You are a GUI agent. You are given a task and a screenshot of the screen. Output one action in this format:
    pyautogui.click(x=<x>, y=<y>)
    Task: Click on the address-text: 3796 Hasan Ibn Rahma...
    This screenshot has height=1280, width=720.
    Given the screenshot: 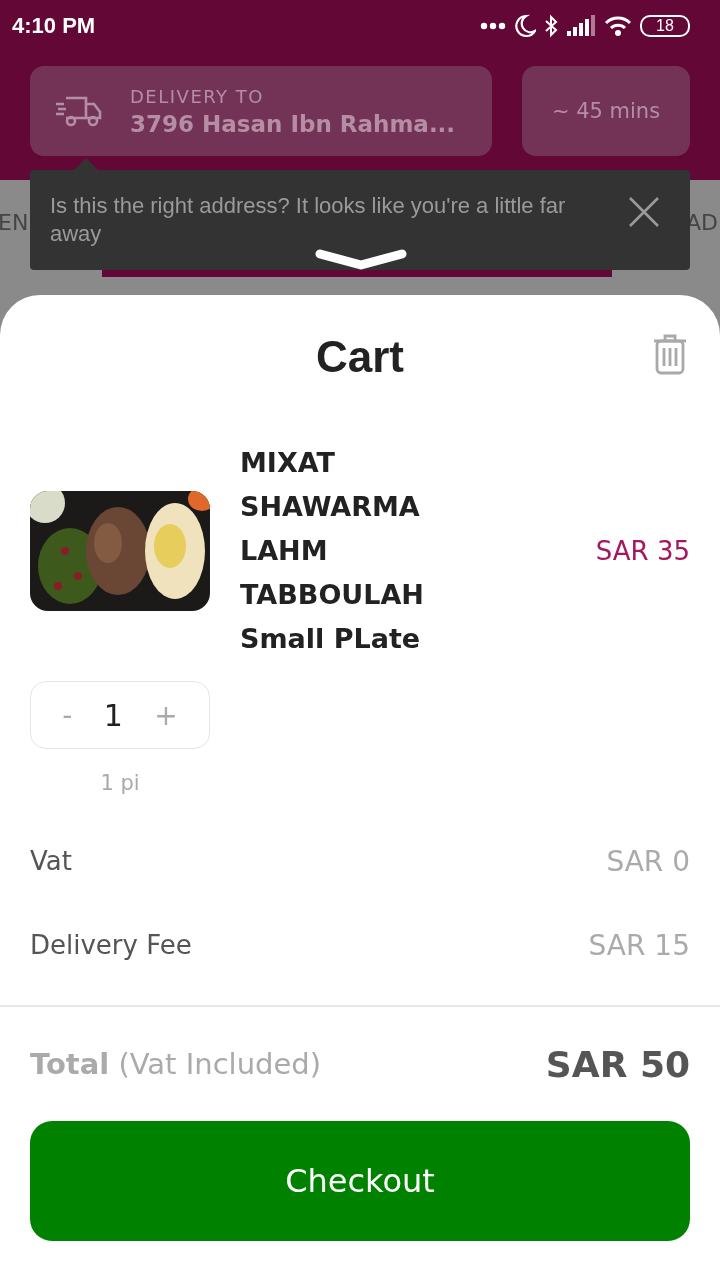 What is the action you would take?
    pyautogui.click(x=293, y=123)
    